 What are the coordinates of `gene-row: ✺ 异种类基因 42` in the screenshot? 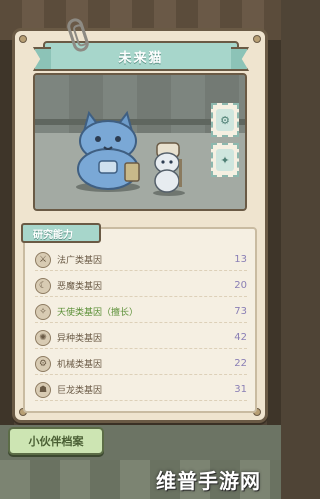 It's located at (141, 338).